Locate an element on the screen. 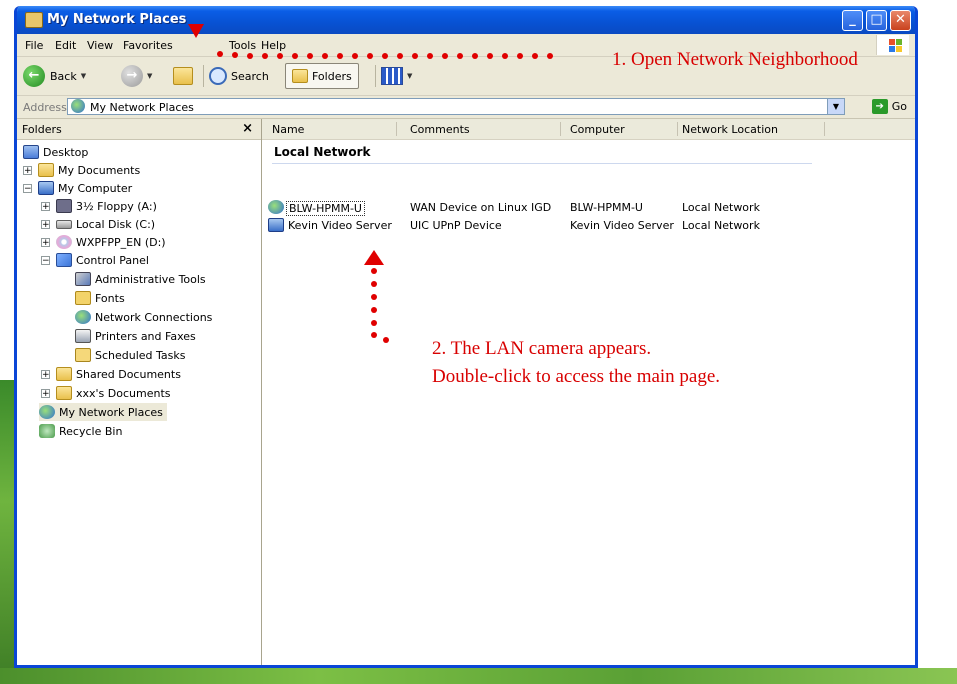 The width and height of the screenshot is (957, 684). menu-edit: Edit is located at coordinates (65, 45).